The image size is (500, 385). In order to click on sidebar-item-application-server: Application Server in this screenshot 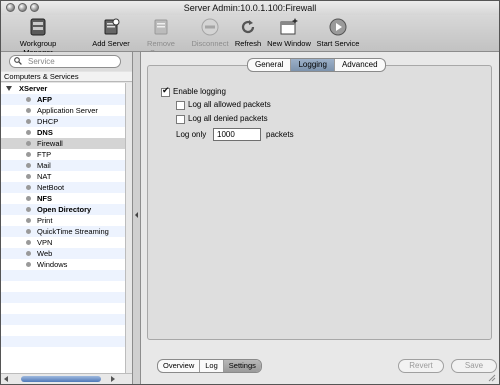, I will do `click(63, 110)`.